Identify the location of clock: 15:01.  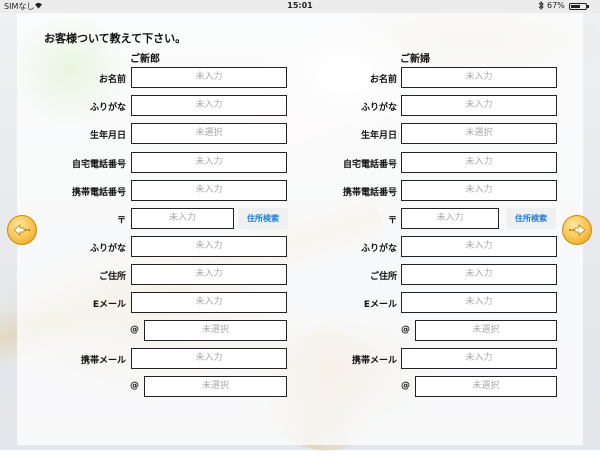
(300, 5).